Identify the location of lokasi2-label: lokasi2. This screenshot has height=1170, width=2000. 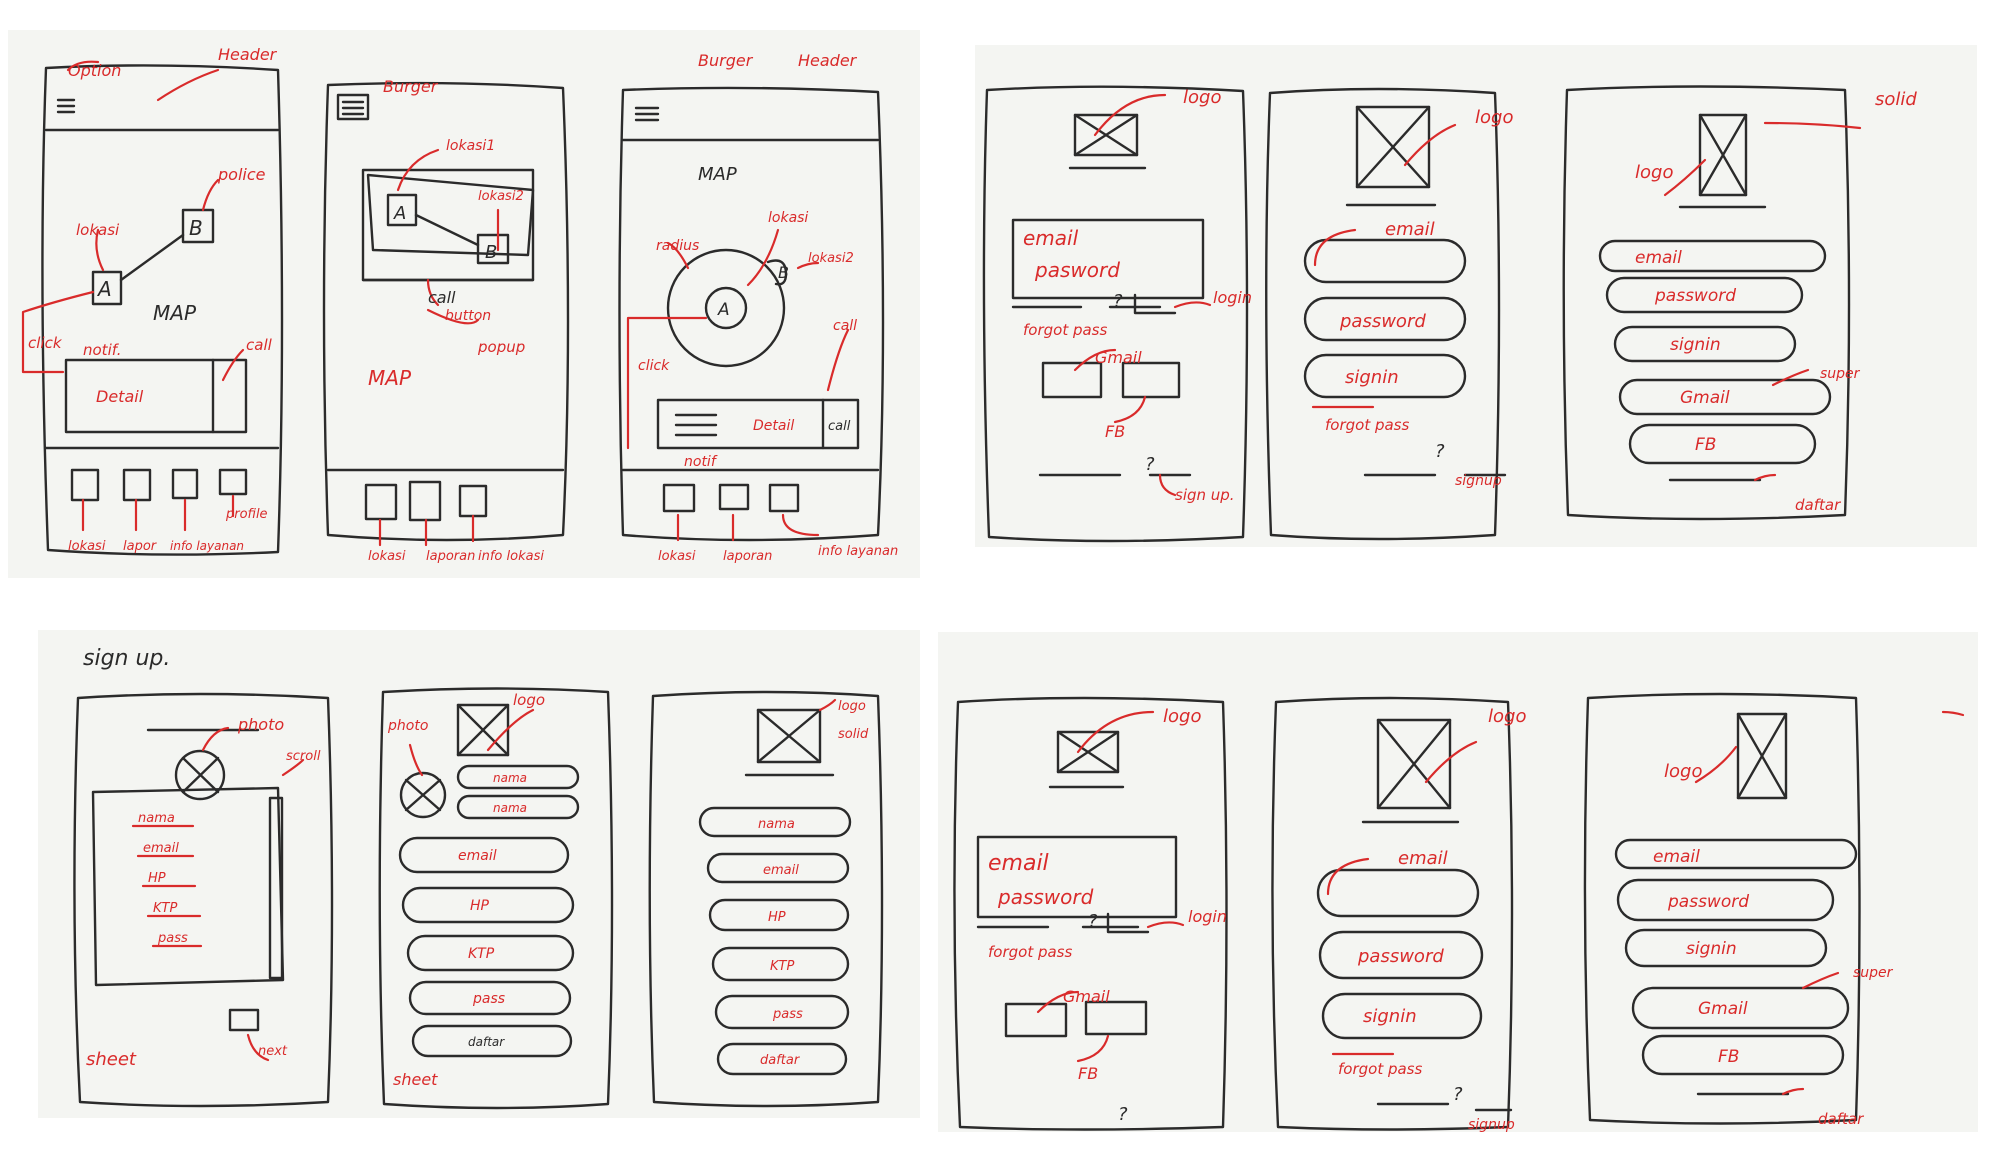
(501, 196).